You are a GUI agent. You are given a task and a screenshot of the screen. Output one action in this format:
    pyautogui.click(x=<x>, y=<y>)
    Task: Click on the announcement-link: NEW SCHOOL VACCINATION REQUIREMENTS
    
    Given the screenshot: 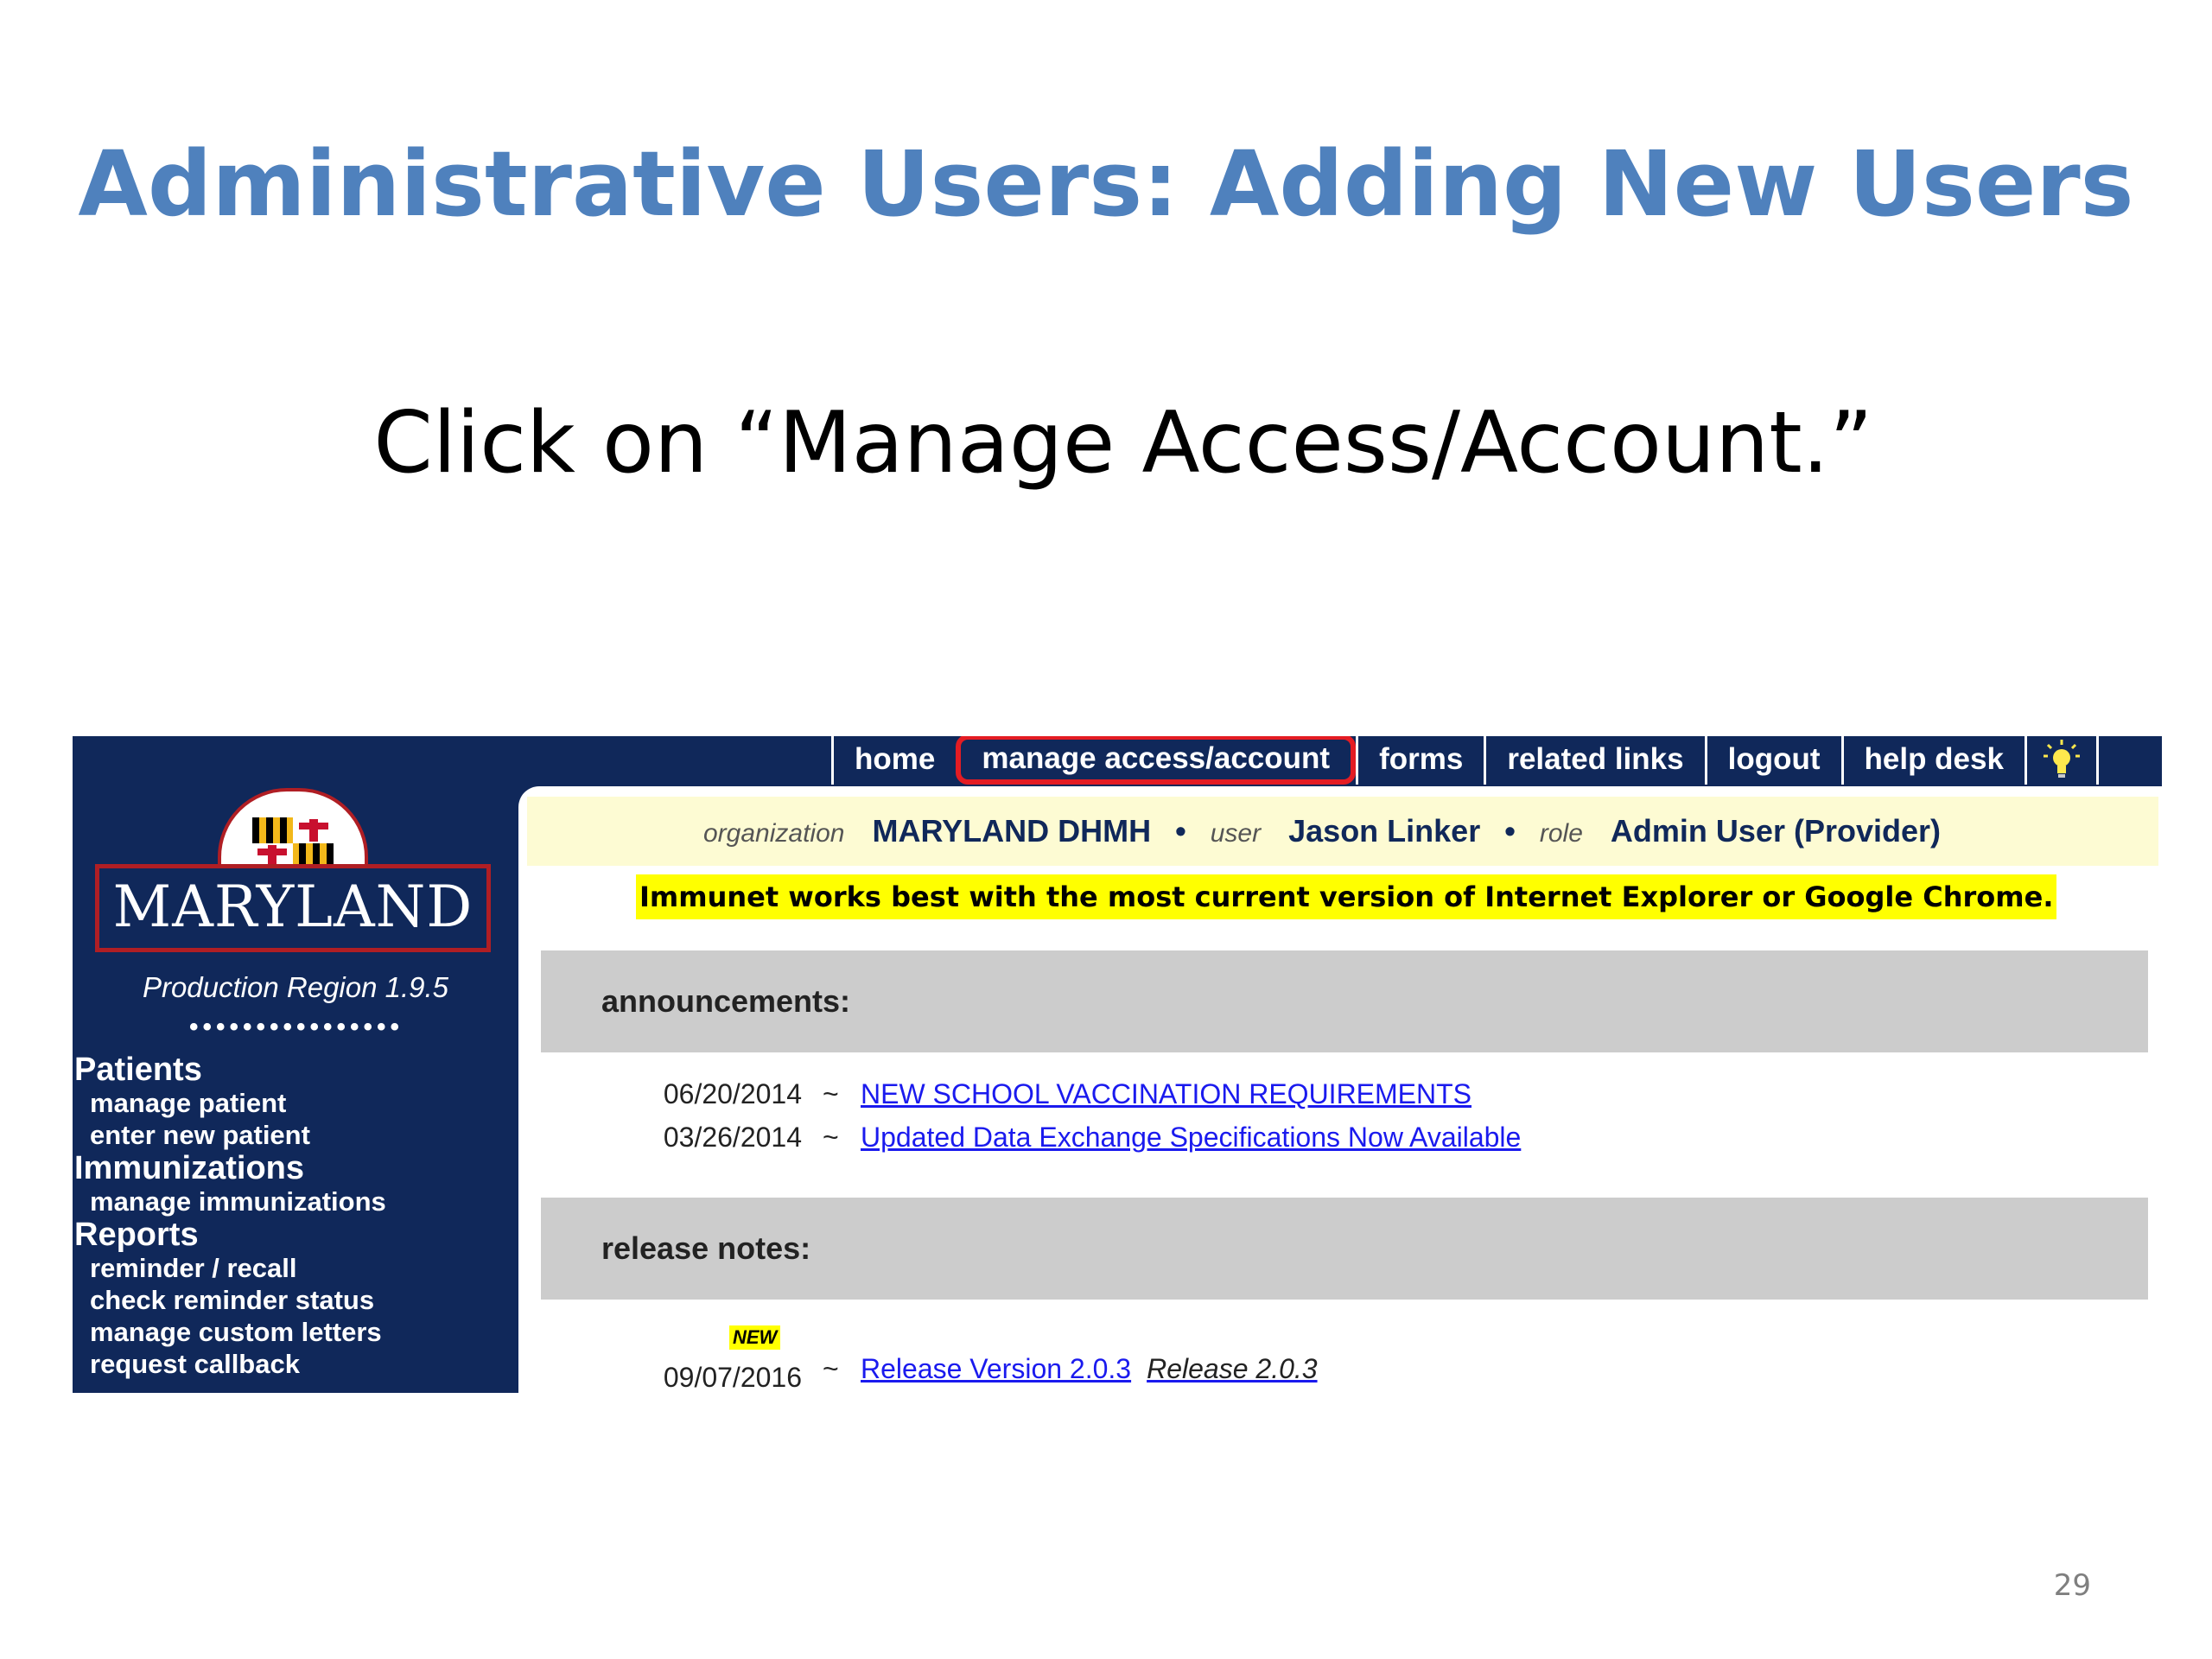 What is the action you would take?
    pyautogui.click(x=1166, y=1094)
    